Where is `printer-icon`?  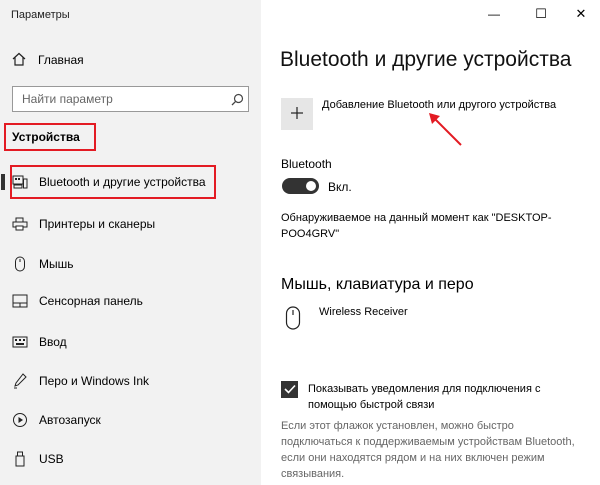 printer-icon is located at coordinates (20, 224).